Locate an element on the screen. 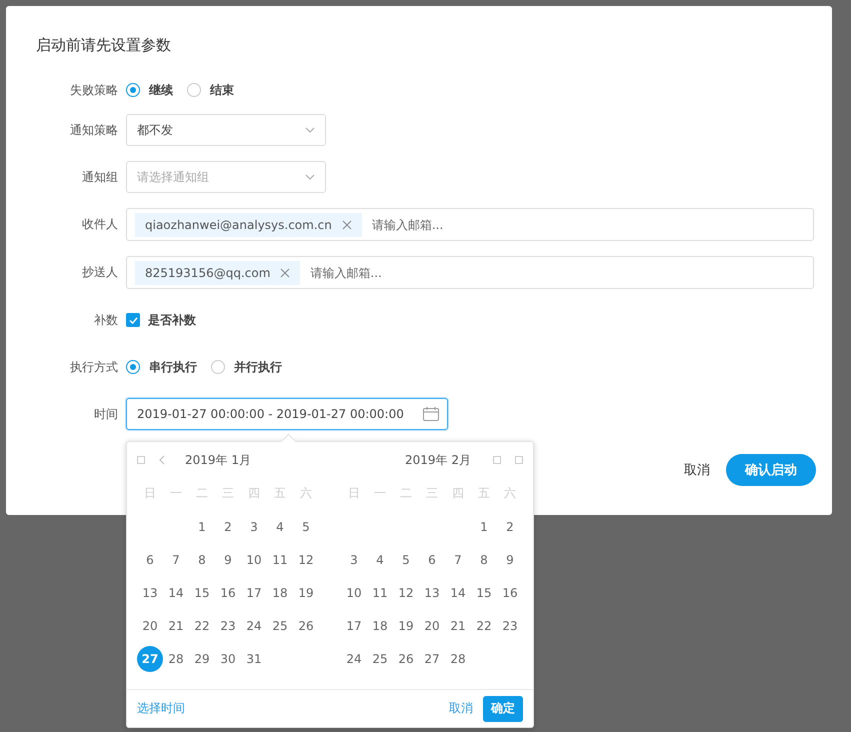 This screenshot has width=851, height=732. field-label: 收件人 is located at coordinates (100, 224).